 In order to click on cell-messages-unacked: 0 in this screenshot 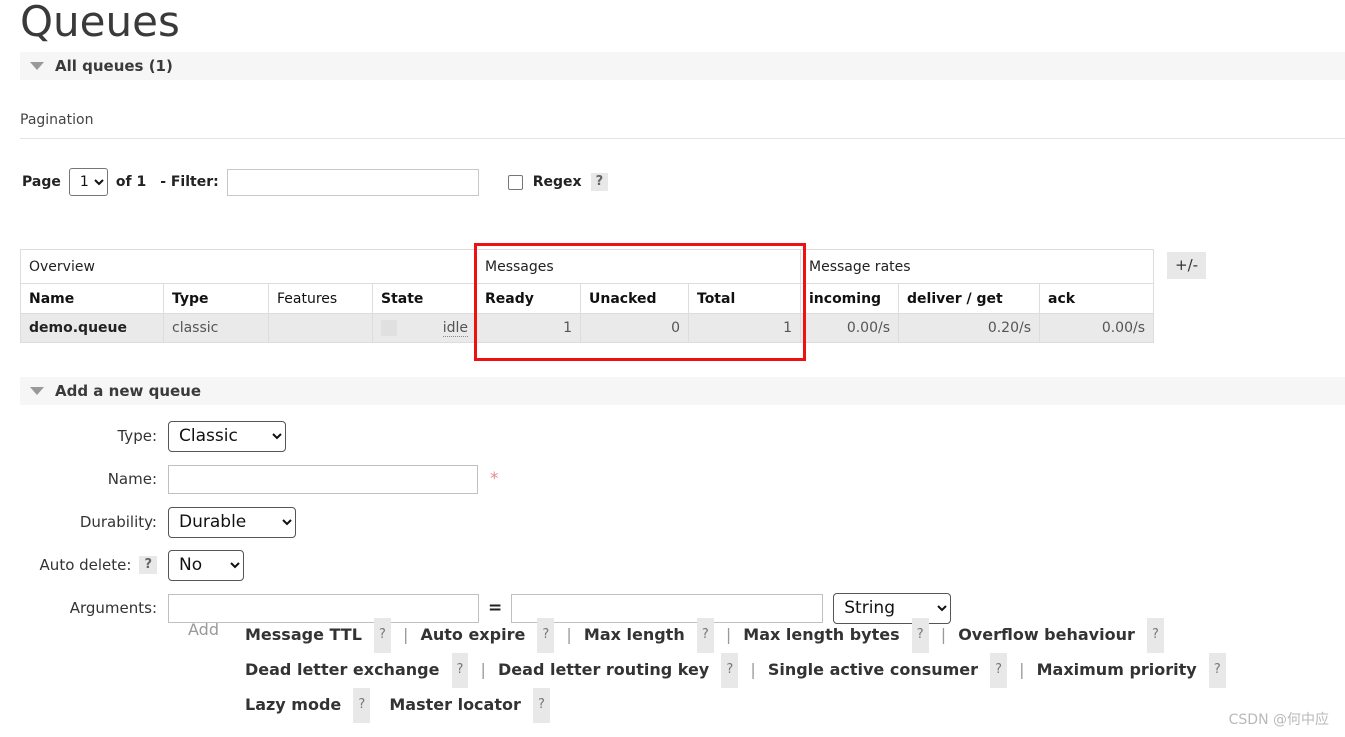, I will do `click(634, 328)`.